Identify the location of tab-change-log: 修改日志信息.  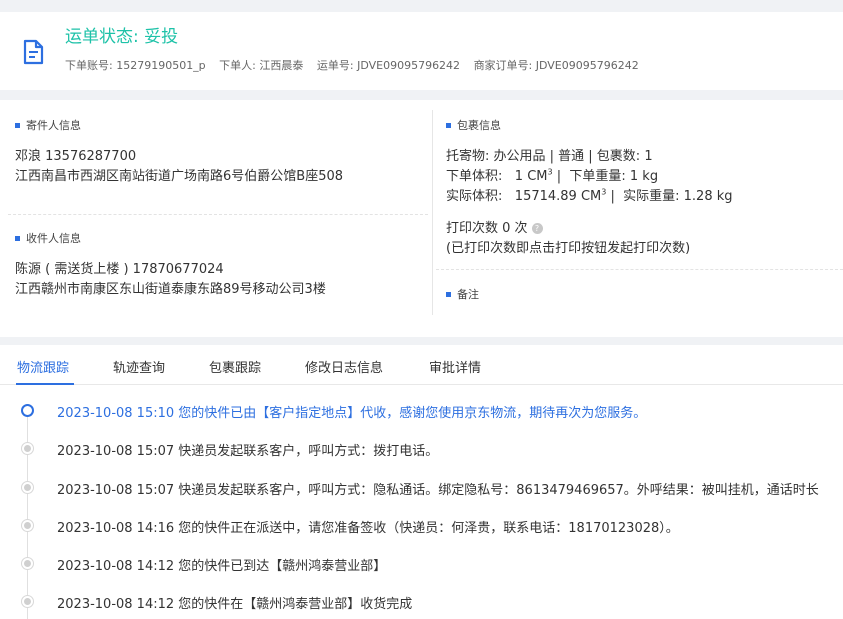
(344, 366).